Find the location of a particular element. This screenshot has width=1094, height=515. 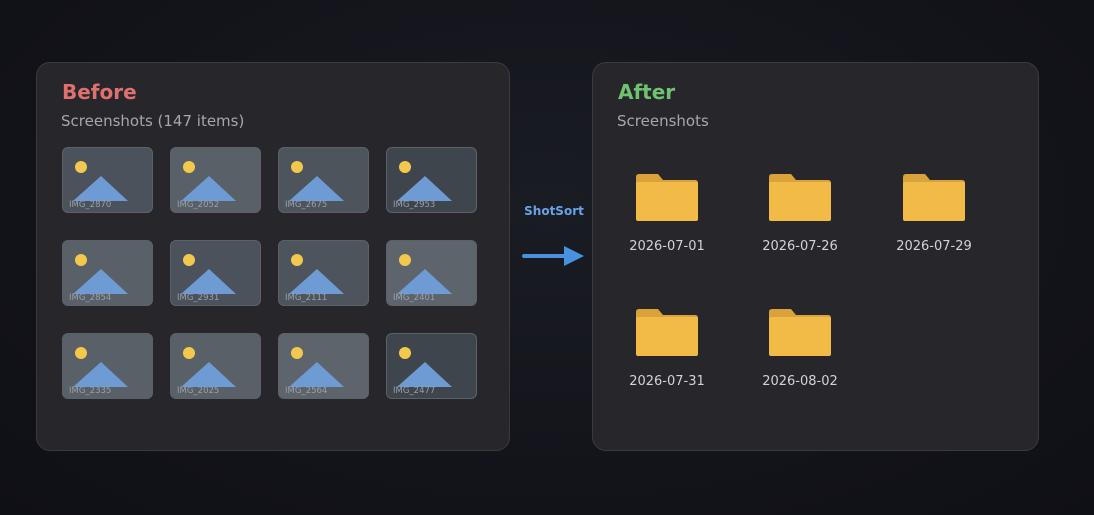

file-name: IMG_2564 is located at coordinates (306, 391).